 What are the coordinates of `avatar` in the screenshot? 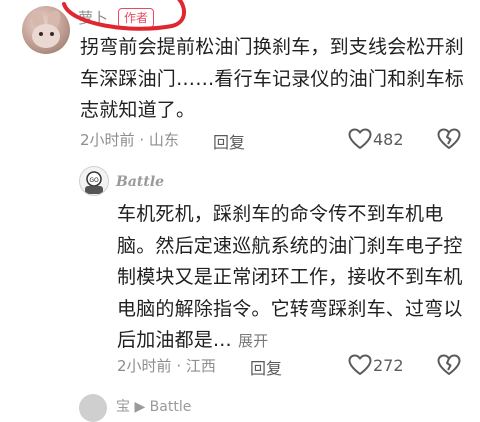 It's located at (93, 408).